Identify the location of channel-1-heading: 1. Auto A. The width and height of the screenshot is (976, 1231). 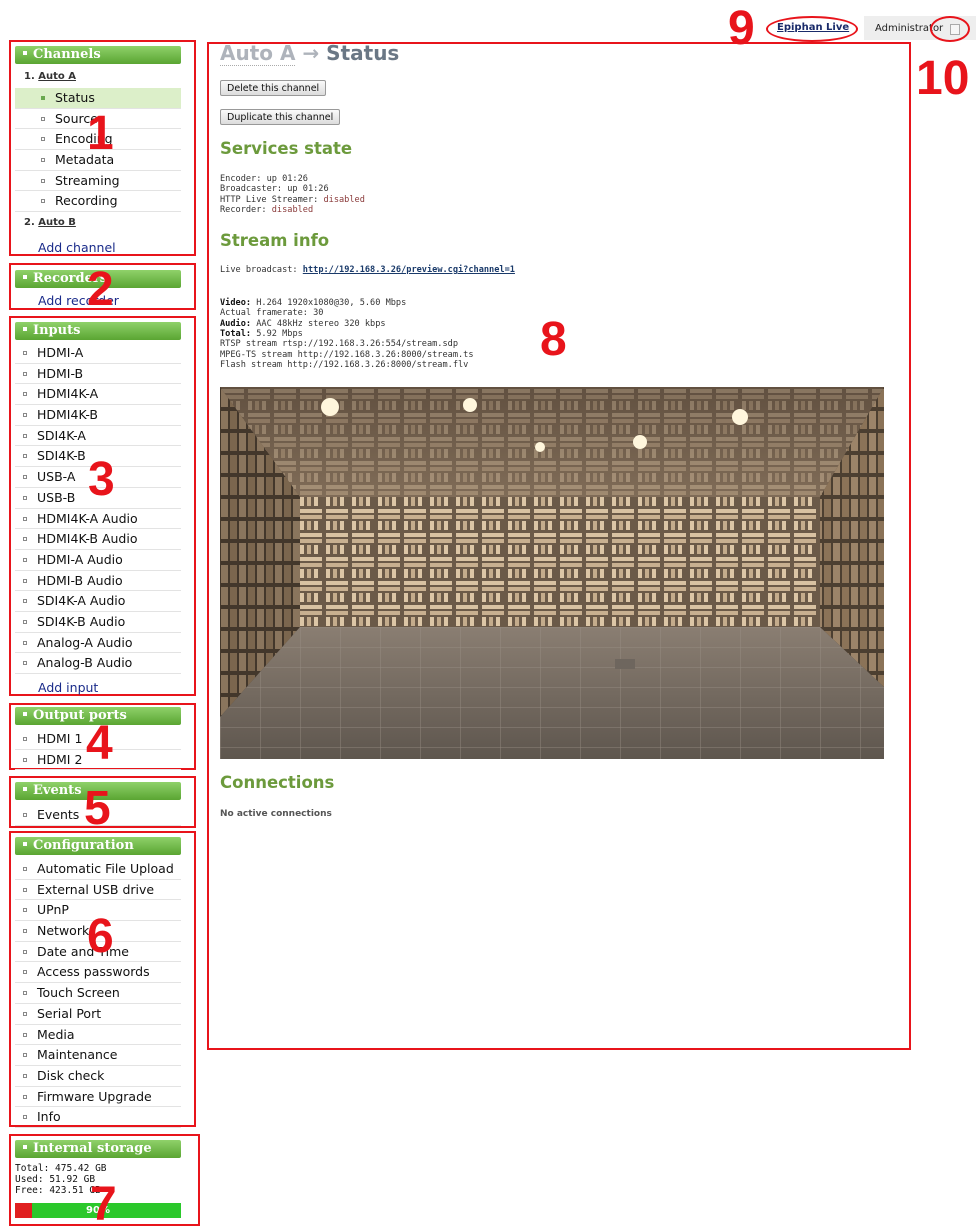
(50, 76).